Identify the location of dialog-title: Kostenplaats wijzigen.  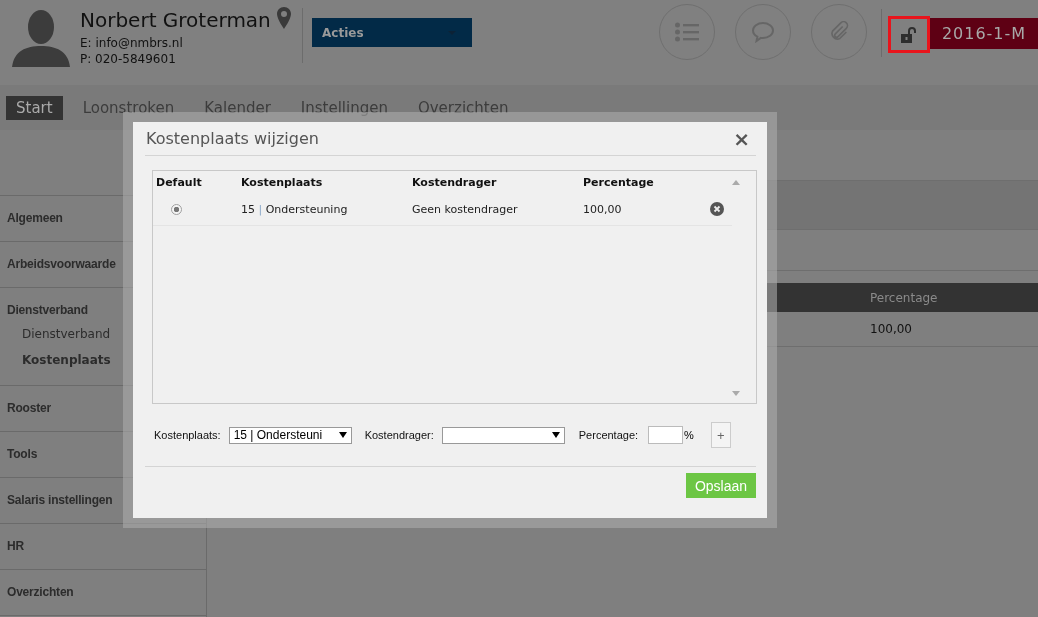
(232, 138).